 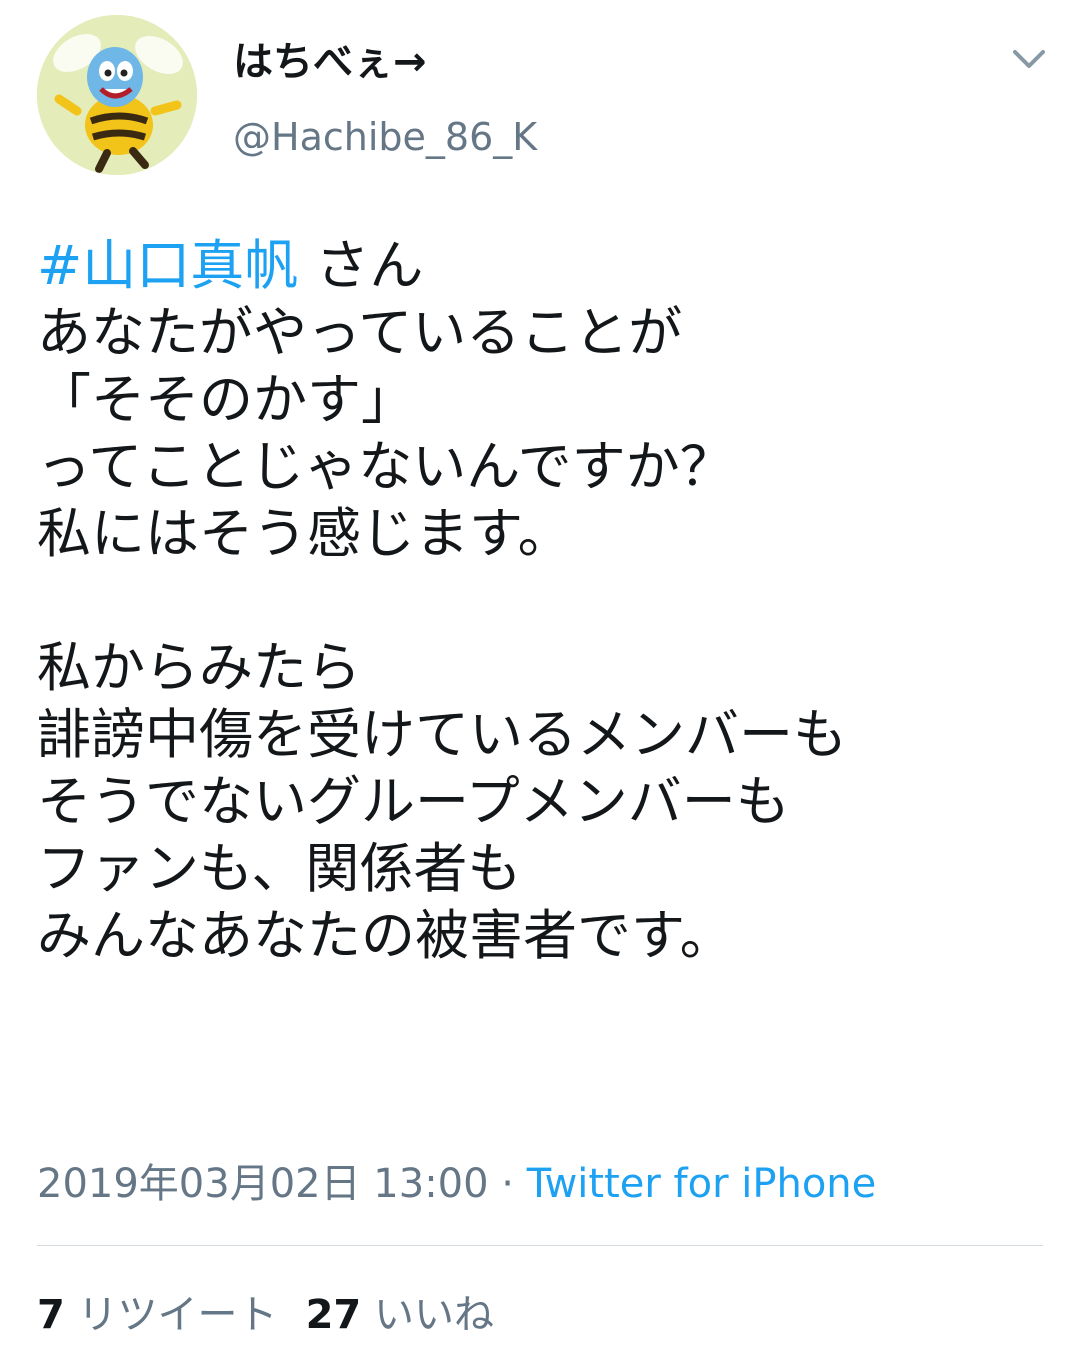 What do you see at coordinates (199, 667) in the screenshot?
I see `tweet-line: 私からみたら` at bounding box center [199, 667].